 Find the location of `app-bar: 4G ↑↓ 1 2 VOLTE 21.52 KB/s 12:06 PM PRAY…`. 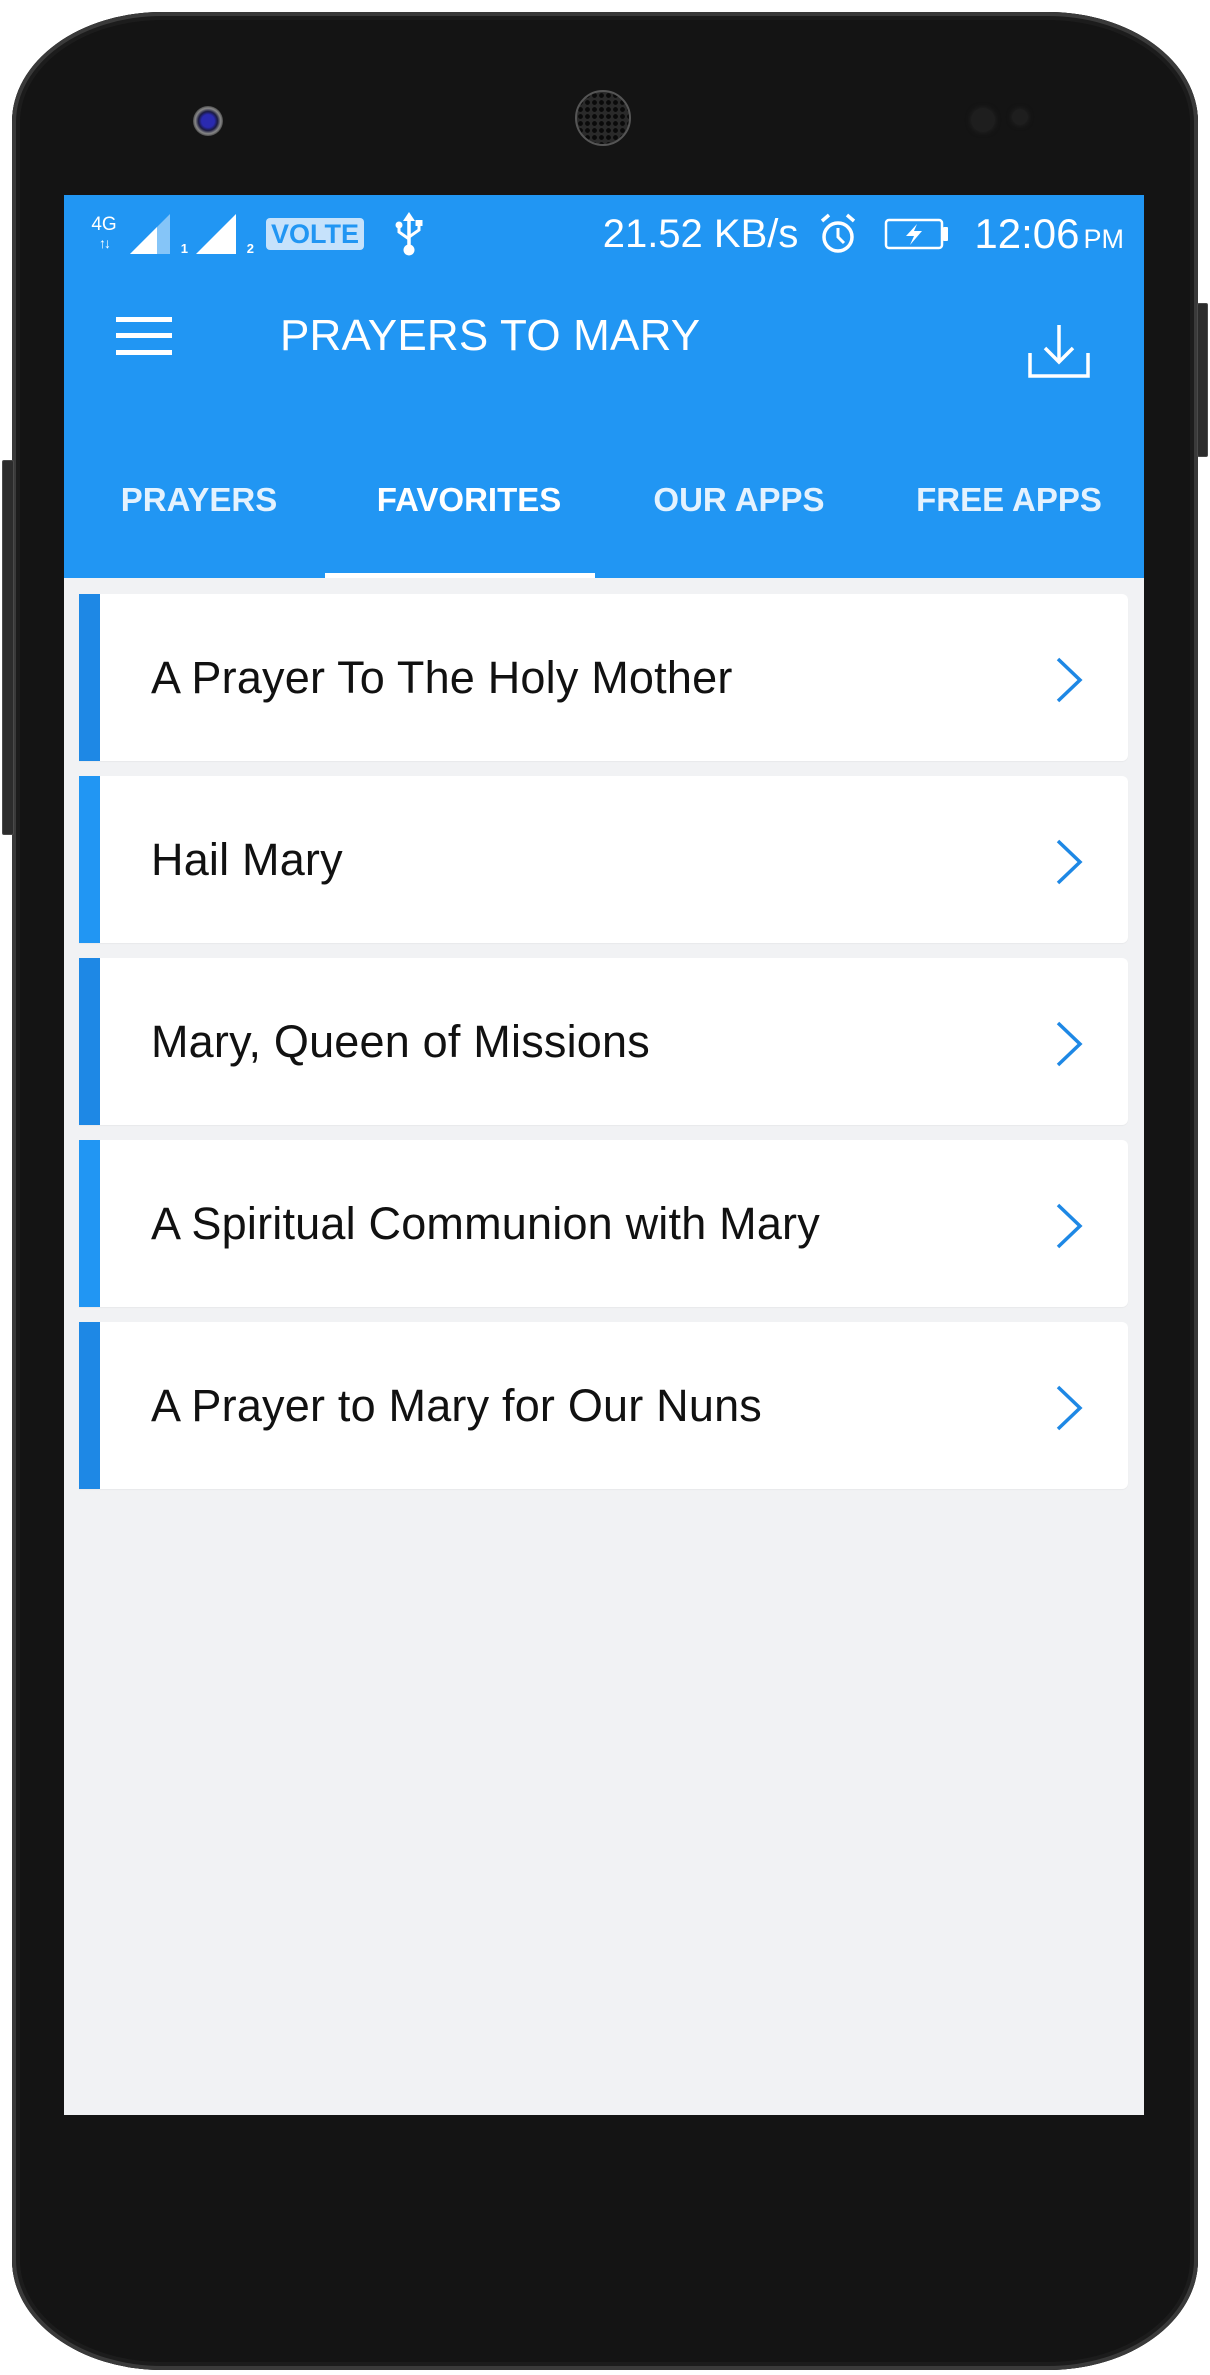

app-bar: 4G ↑↓ 1 2 VOLTE 21.52 KB/s 12:06 PM PRAY… is located at coordinates (604, 386).